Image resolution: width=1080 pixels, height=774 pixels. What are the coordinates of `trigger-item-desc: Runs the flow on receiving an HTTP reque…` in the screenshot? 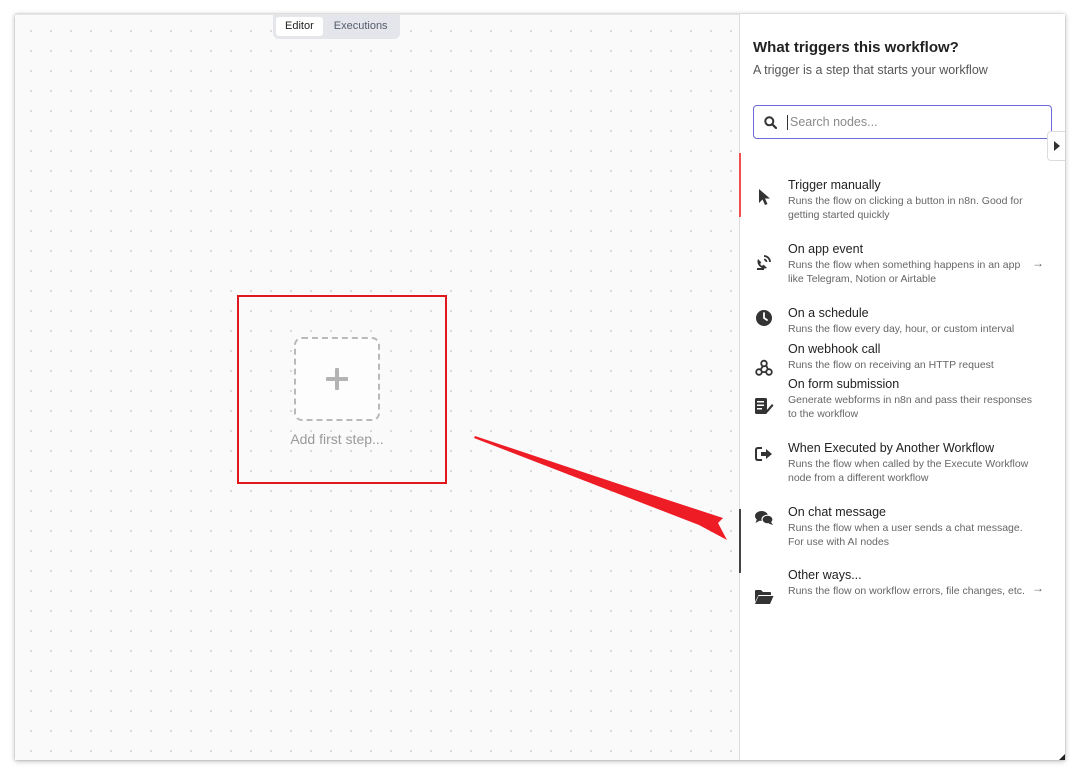 It's located at (891, 365).